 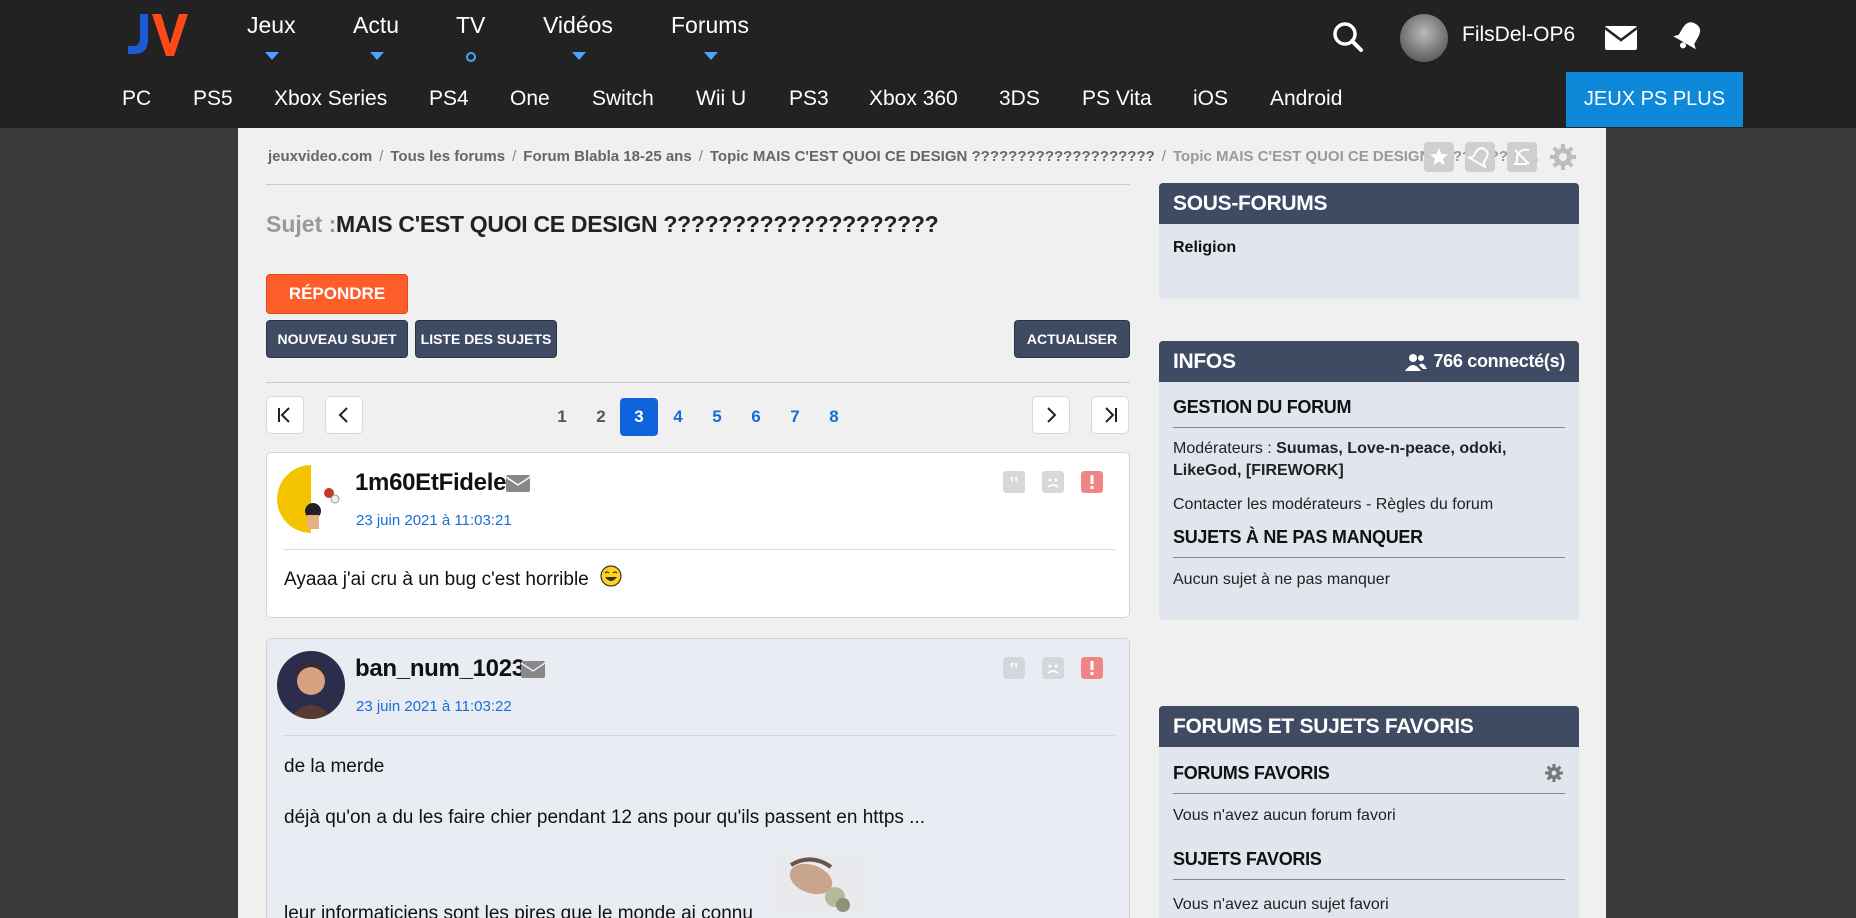 What do you see at coordinates (285, 415) in the screenshot?
I see `first-page-button` at bounding box center [285, 415].